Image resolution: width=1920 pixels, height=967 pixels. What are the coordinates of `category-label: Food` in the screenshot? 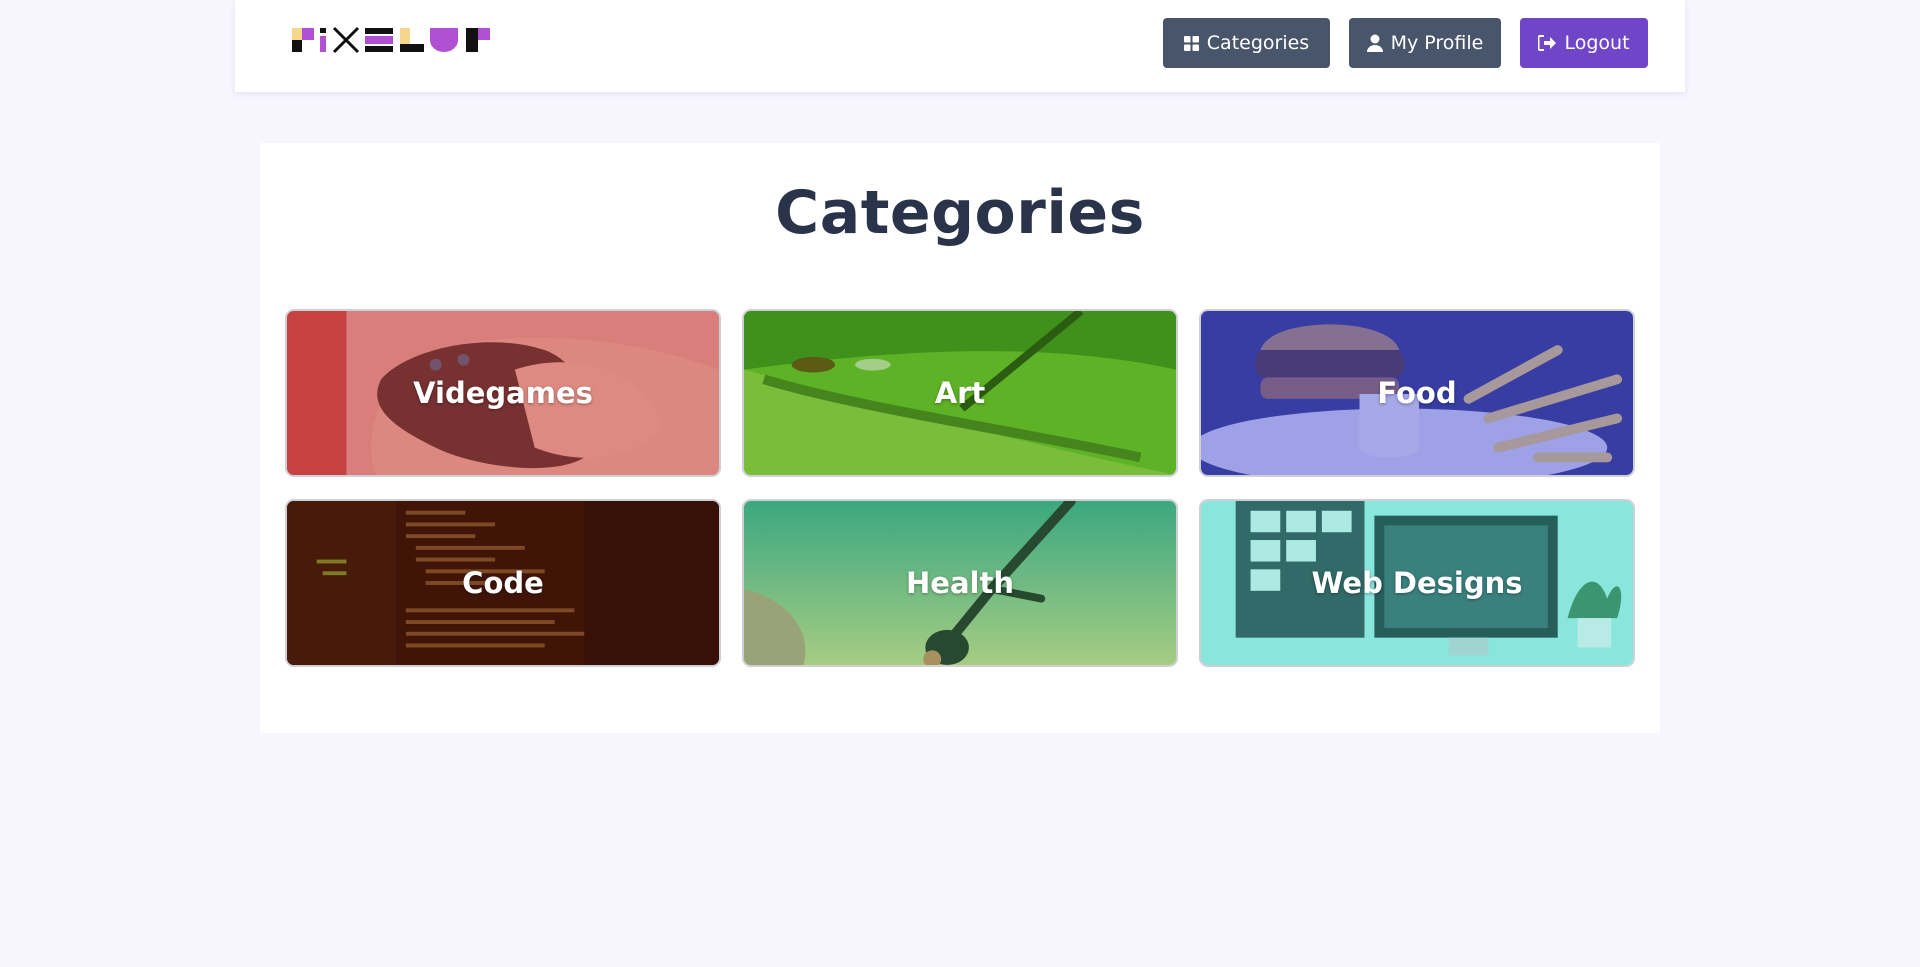 It's located at (1417, 393).